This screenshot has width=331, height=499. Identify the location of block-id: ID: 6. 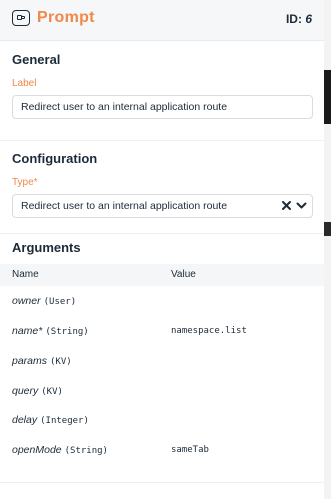
(299, 19).